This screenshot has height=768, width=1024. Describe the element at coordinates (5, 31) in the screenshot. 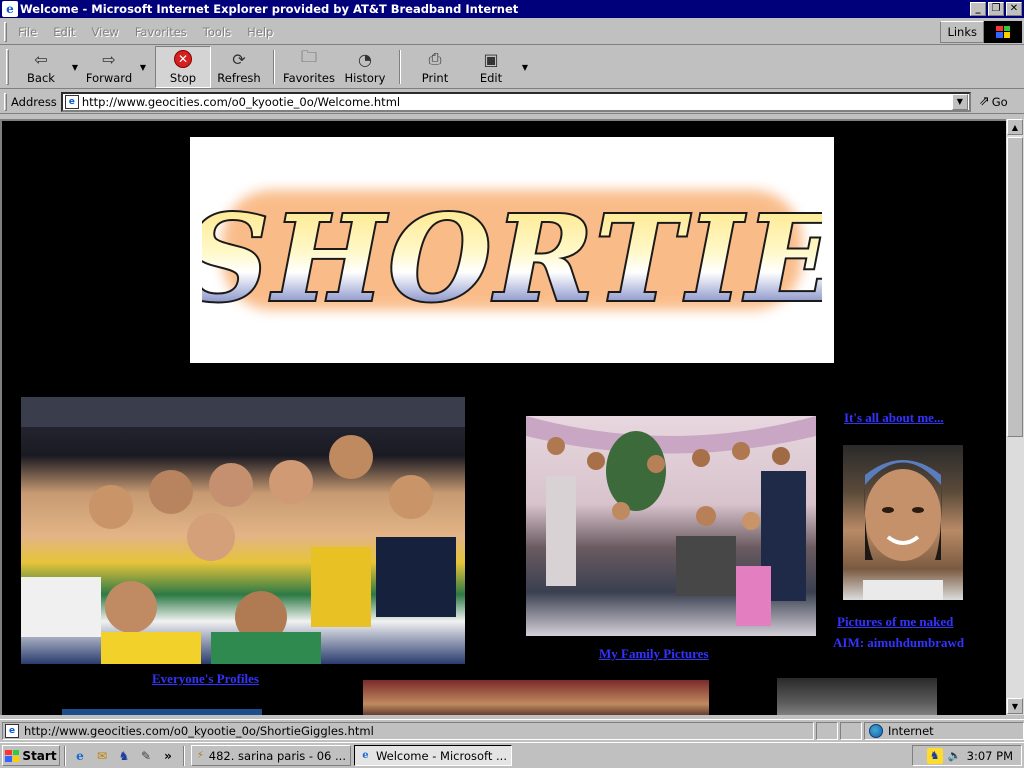

I see `menu-grip` at that location.